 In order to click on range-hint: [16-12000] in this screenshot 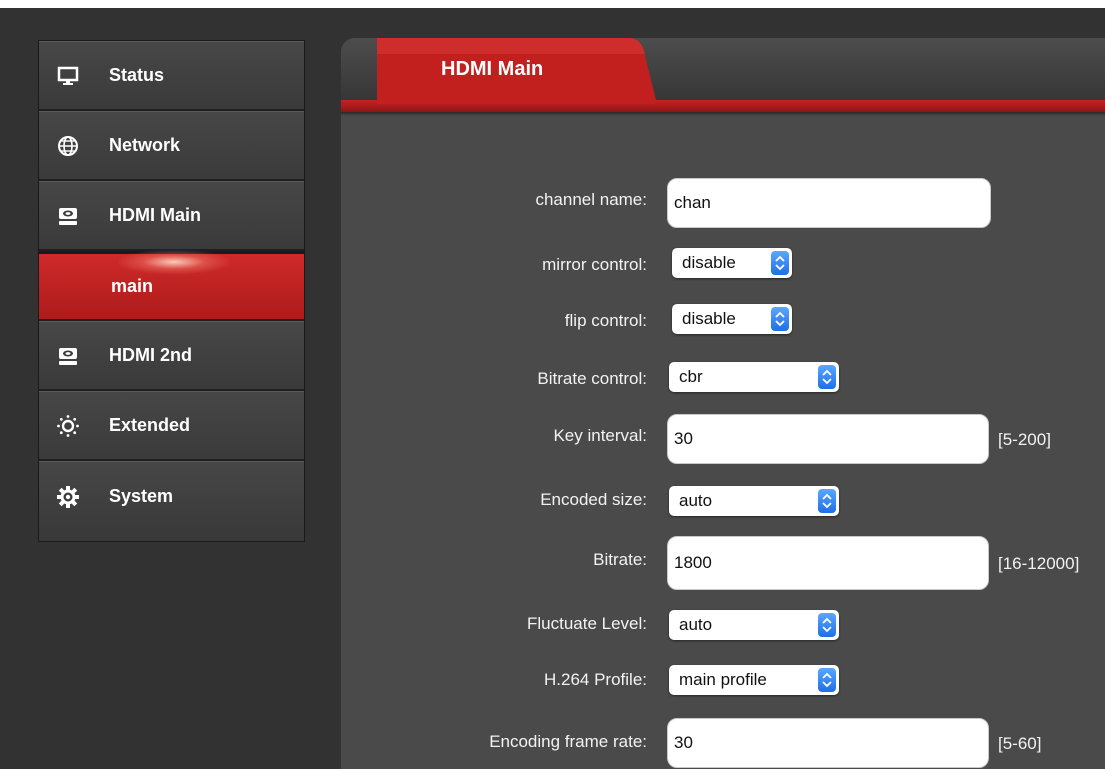, I will do `click(1039, 563)`.